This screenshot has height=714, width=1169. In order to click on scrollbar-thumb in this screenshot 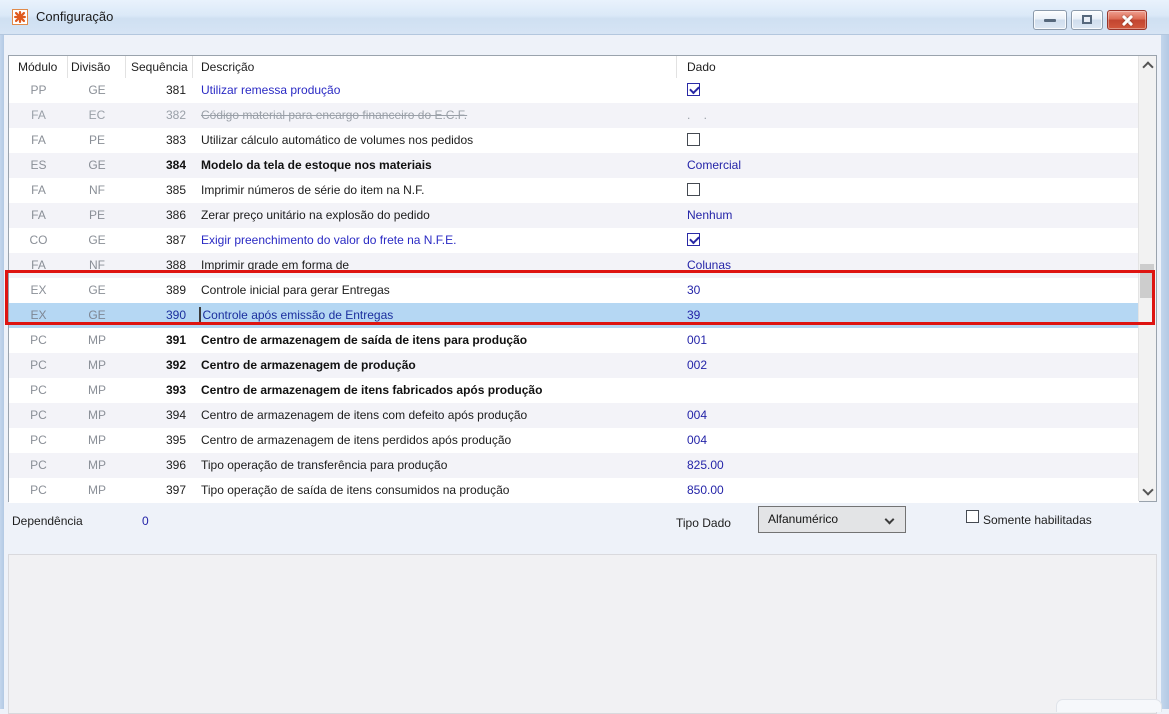, I will do `click(1147, 281)`.